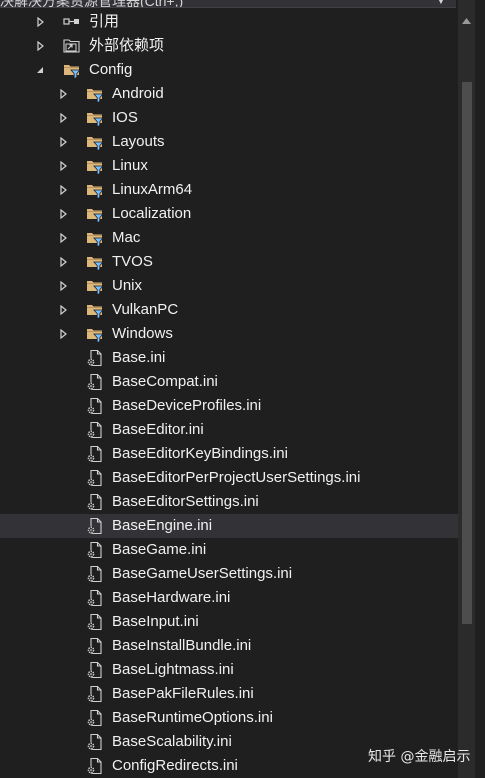 Image resolution: width=485 pixels, height=778 pixels. I want to click on tree-item-folder: TVOS, so click(229, 262).